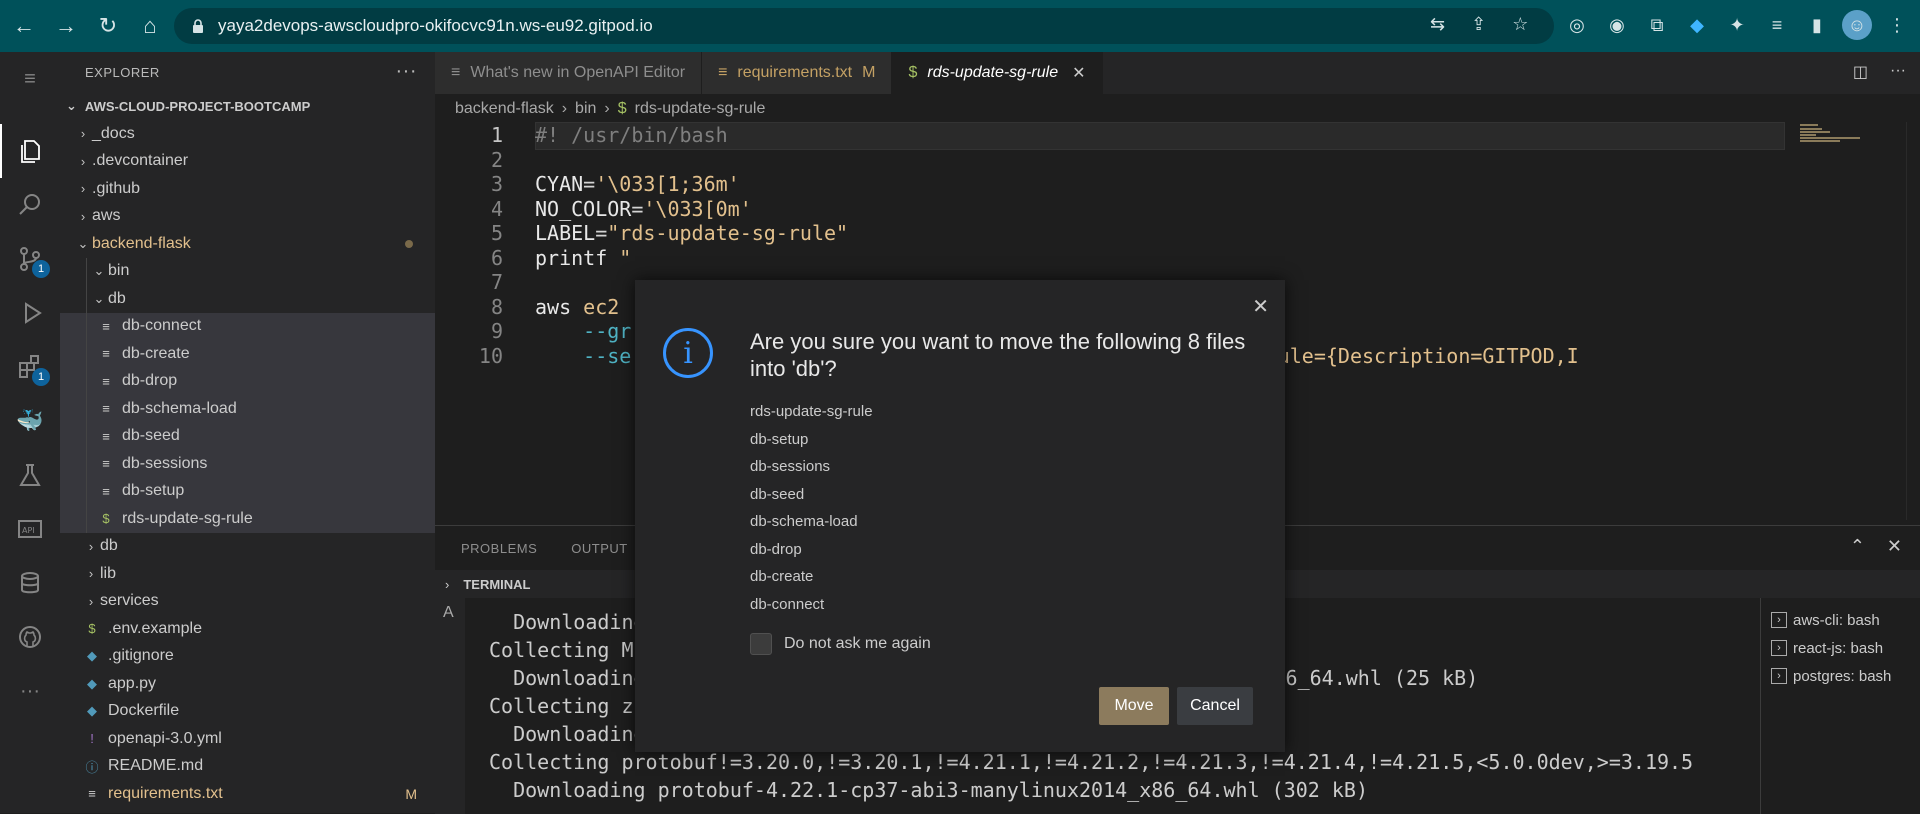 This screenshot has width=1920, height=814. Describe the element at coordinates (247, 464) in the screenshot. I see `tree-item: ≡ db-sessions` at that location.